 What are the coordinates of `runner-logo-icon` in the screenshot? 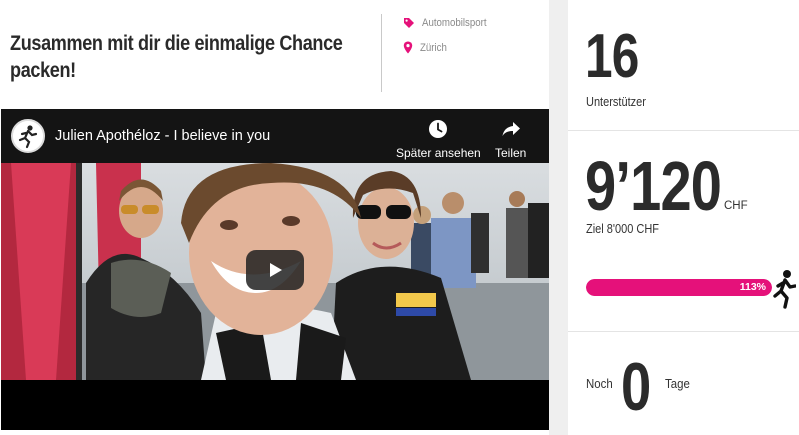 It's located at (28, 136).